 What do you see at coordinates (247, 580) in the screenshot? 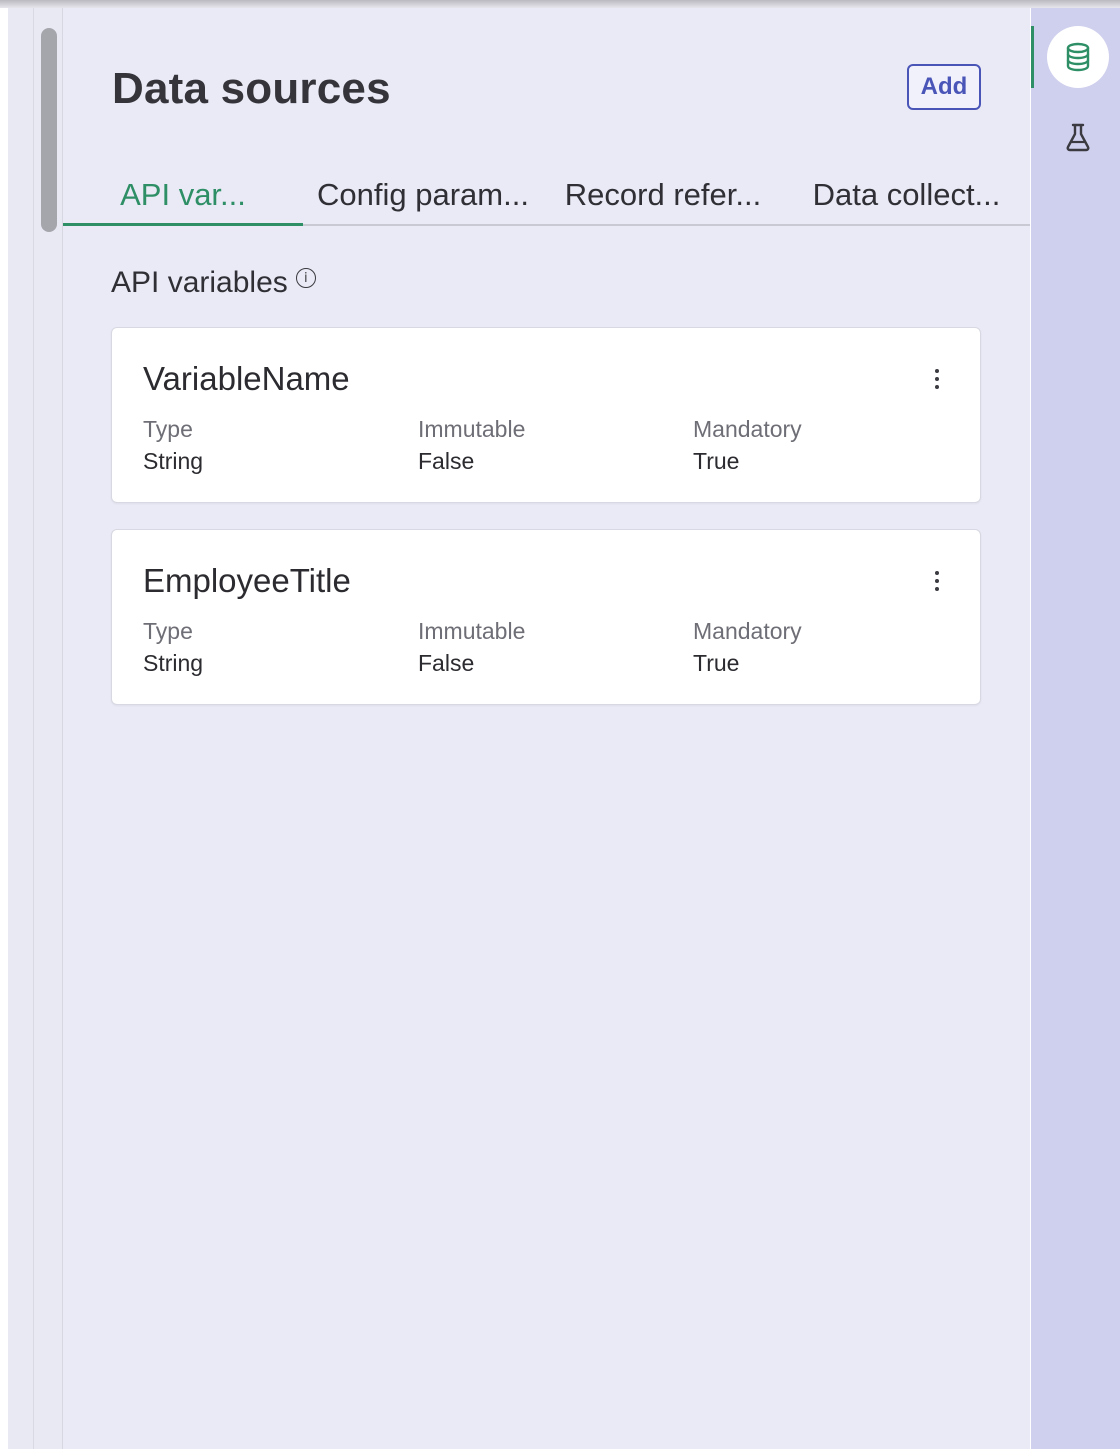
I see `variable-name: EmployeeTitle` at bounding box center [247, 580].